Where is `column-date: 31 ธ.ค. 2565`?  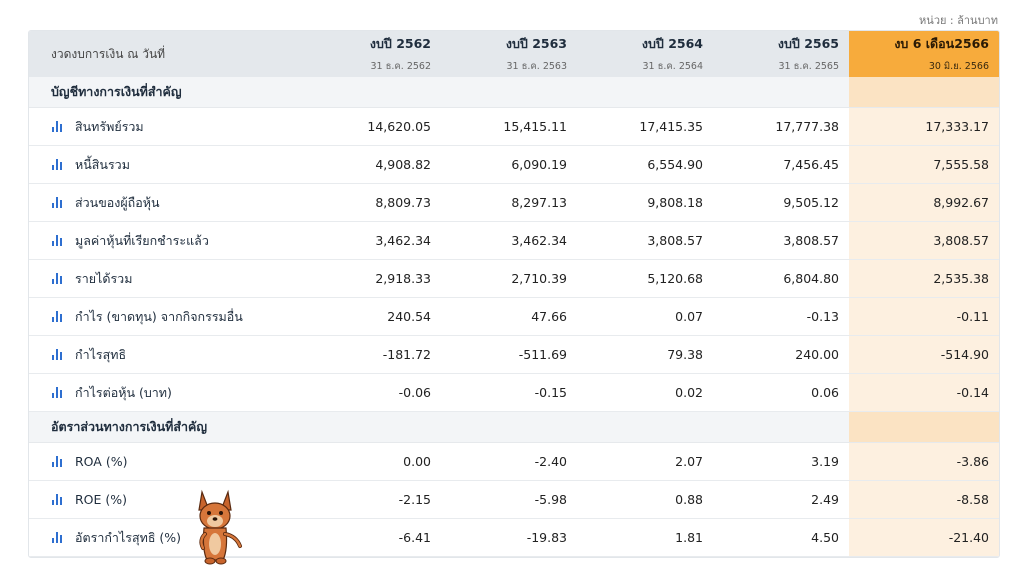
column-date: 31 ธ.ค. 2565 is located at coordinates (809, 66).